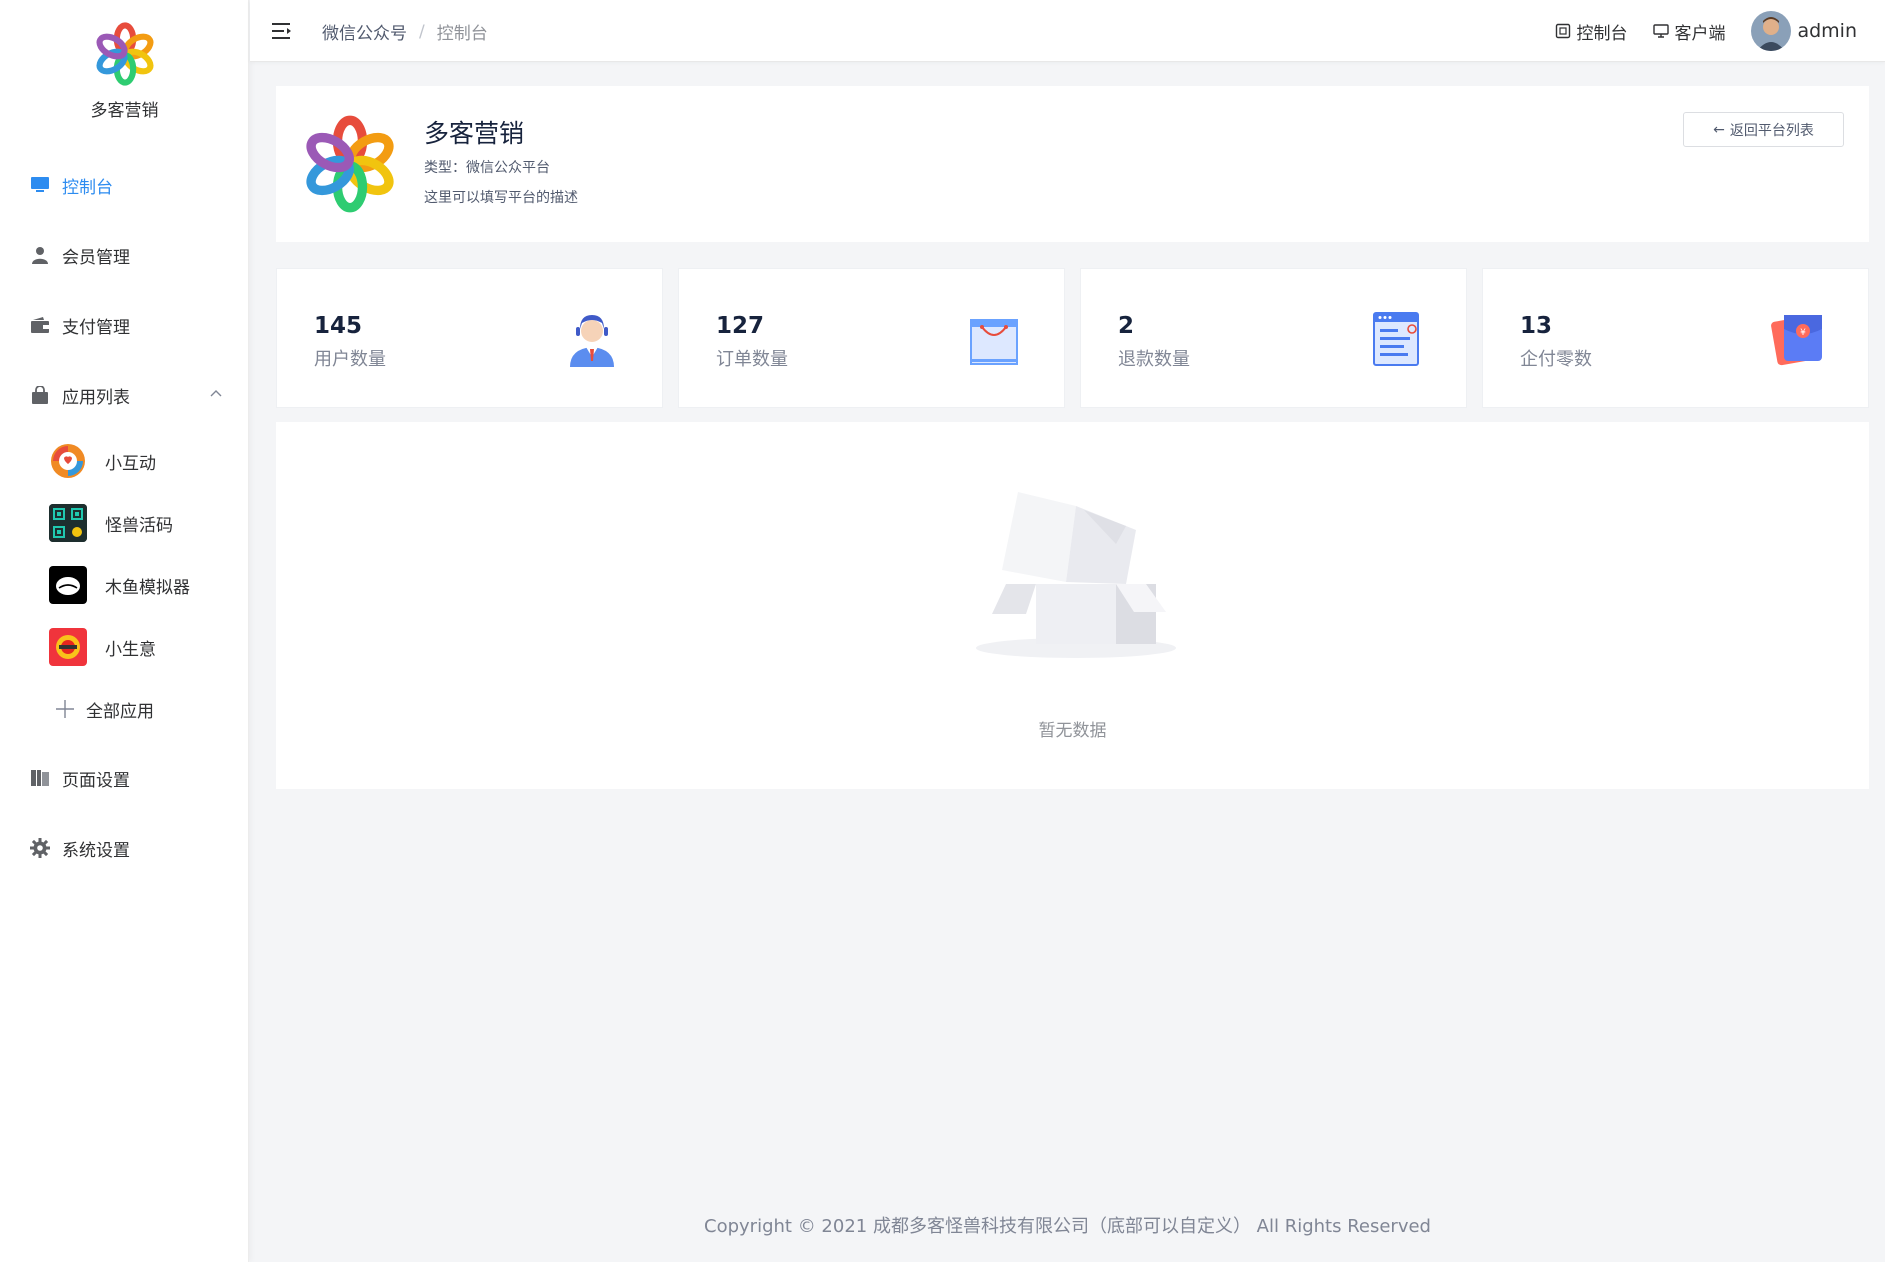 The width and height of the screenshot is (1885, 1262). Describe the element at coordinates (1661, 31) in the screenshot. I see `desktop-icon` at that location.